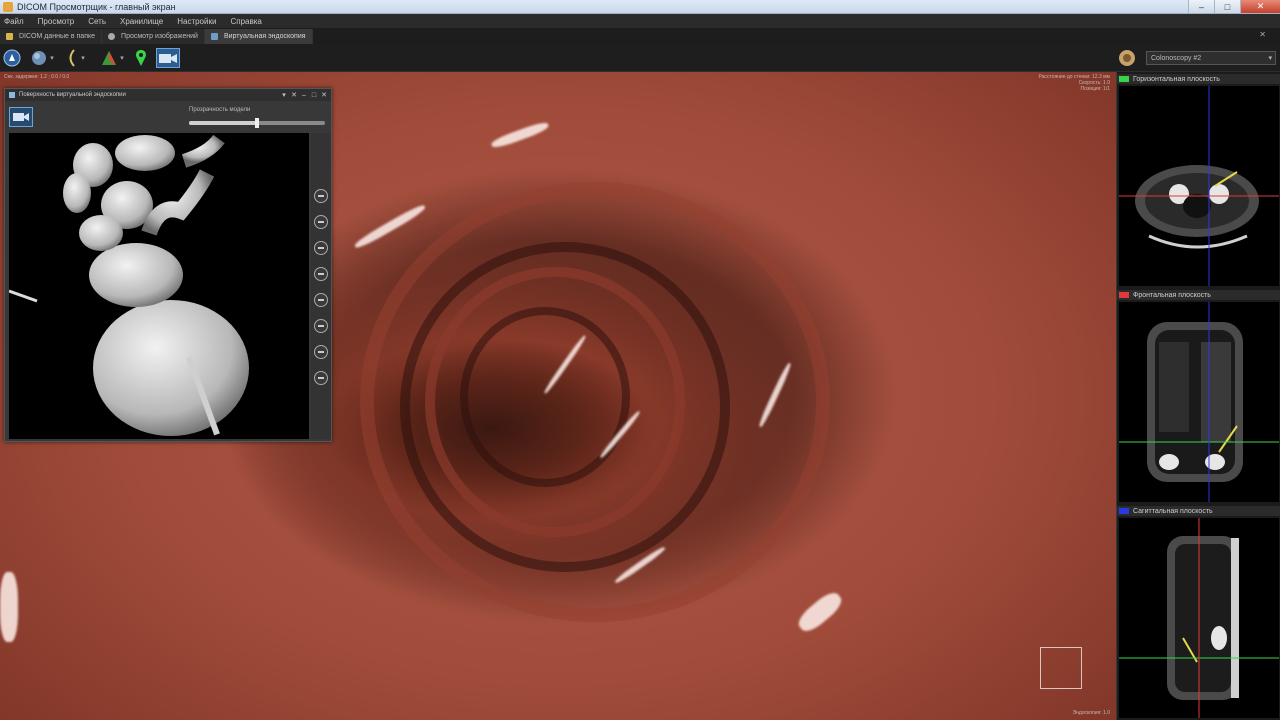 The height and width of the screenshot is (720, 1280). Describe the element at coordinates (168, 116) in the screenshot. I see `panel-toolbar: Прозрачность модели` at that location.